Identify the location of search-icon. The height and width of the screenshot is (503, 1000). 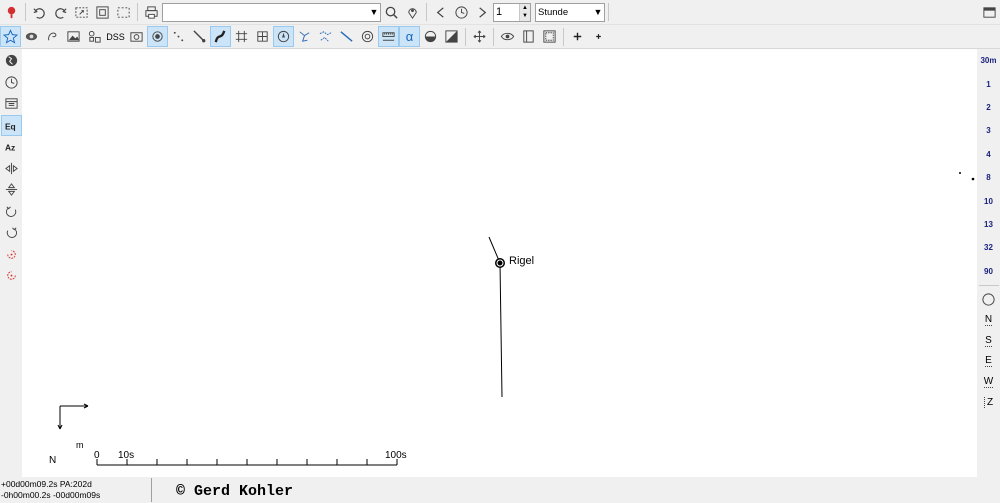
(391, 12).